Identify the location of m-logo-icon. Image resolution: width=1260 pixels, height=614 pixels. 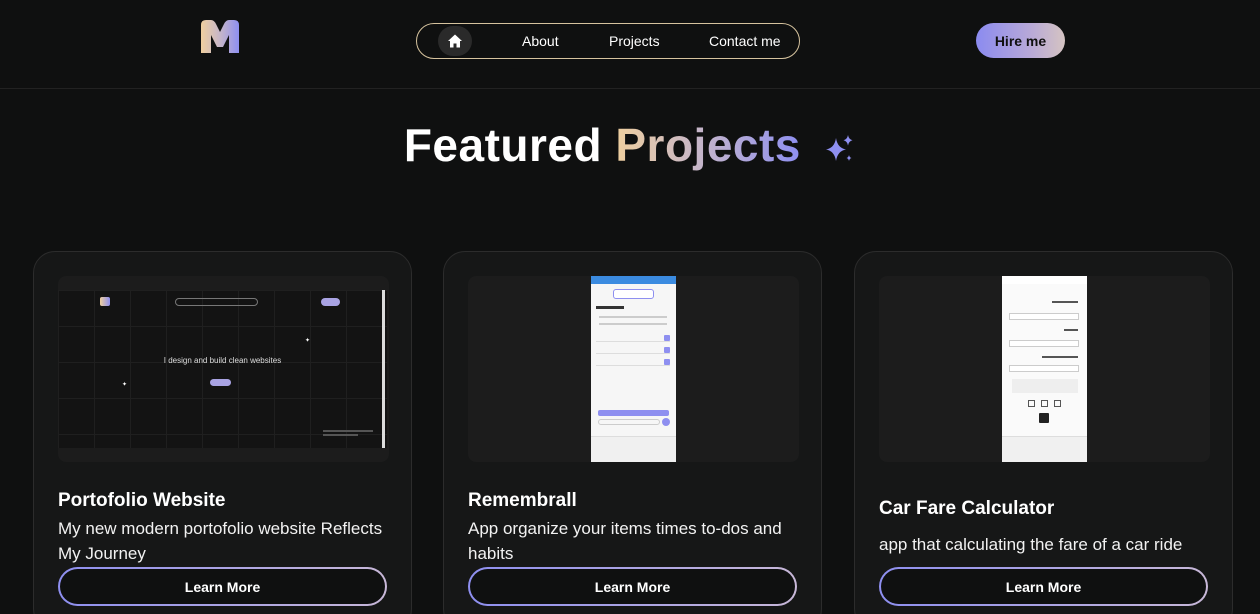
(220, 37).